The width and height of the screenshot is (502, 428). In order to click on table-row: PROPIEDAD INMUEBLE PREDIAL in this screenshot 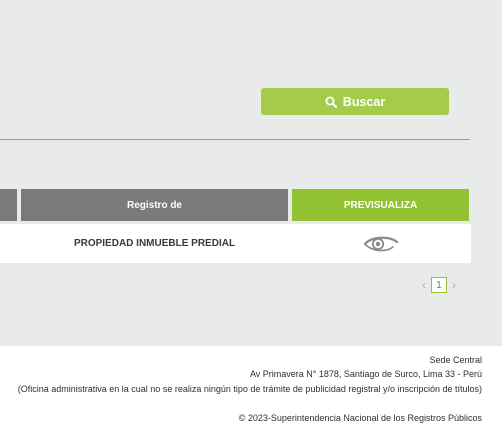, I will do `click(235, 243)`.